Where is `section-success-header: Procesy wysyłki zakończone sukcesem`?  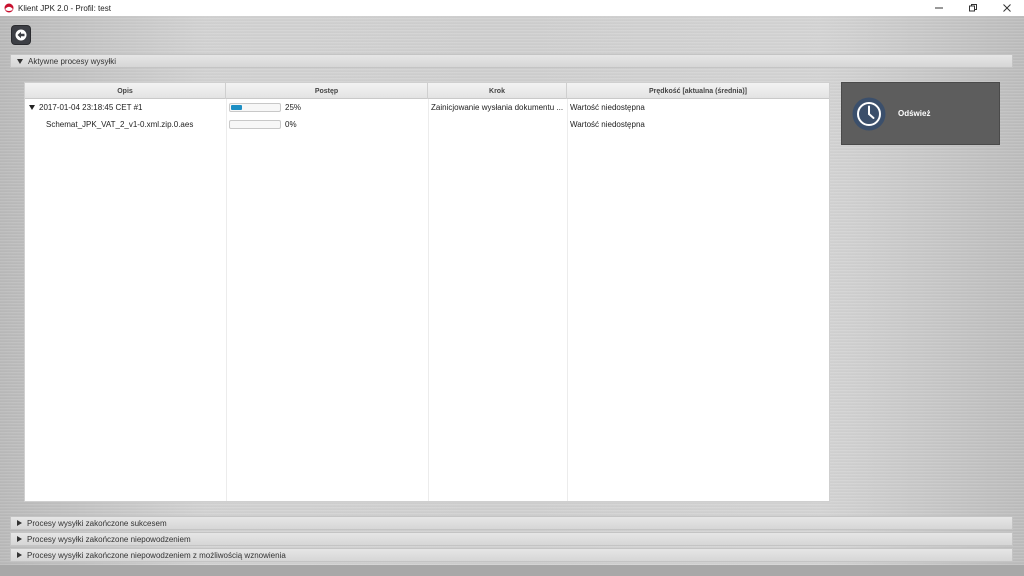 section-success-header: Procesy wysyłki zakończone sukcesem is located at coordinates (511, 523).